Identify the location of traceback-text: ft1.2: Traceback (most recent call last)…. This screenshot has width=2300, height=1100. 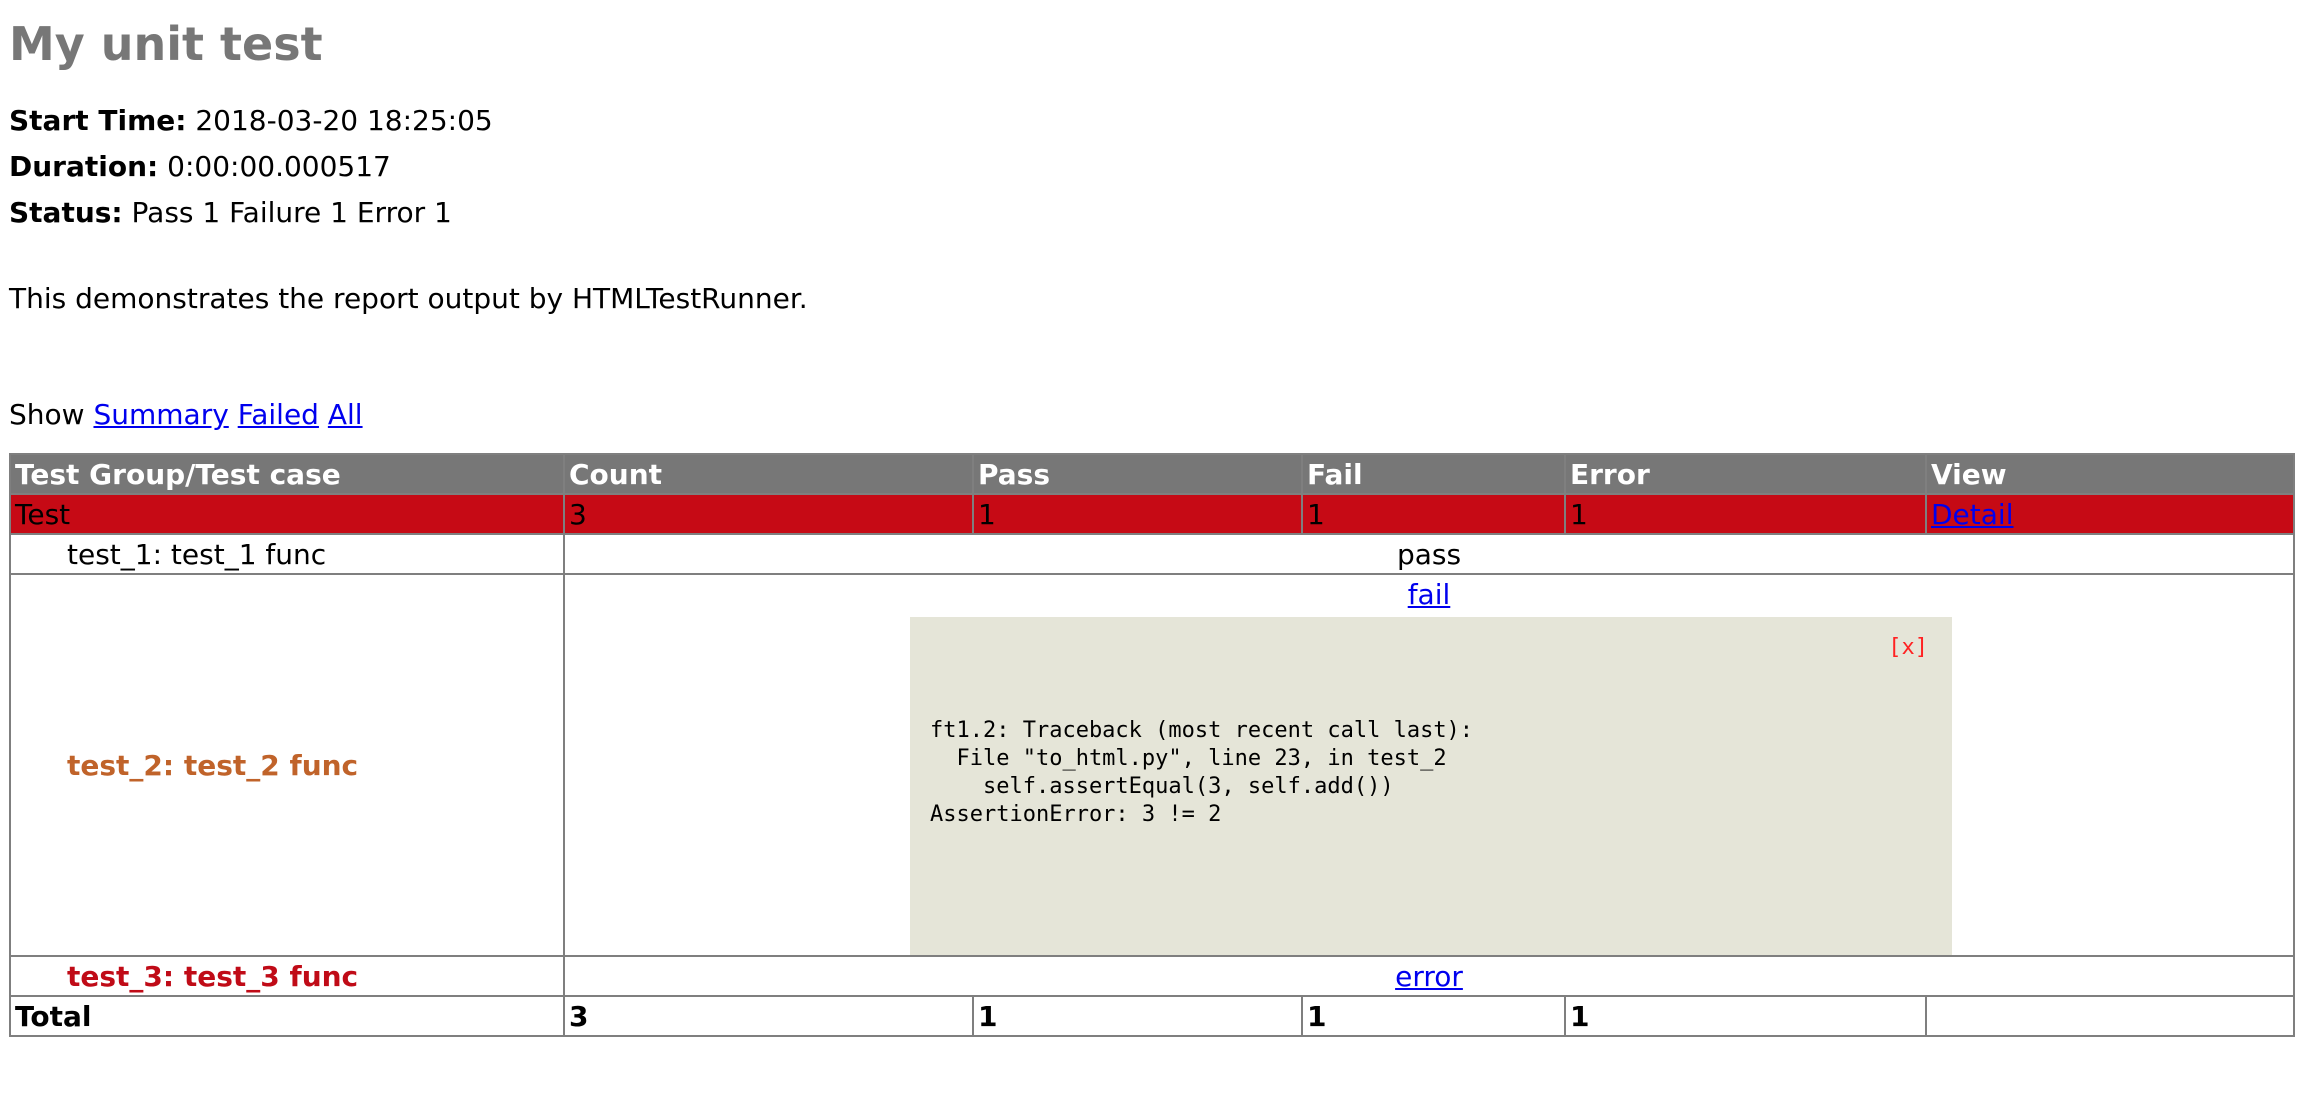
(1202, 772).